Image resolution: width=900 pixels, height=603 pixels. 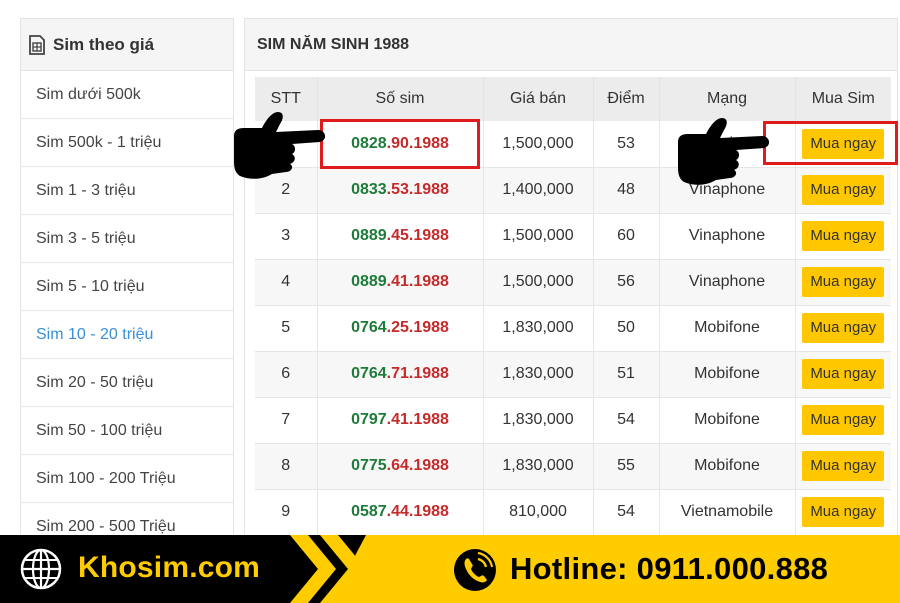 I want to click on sidebar-header: Sim theo giá, so click(x=127, y=45).